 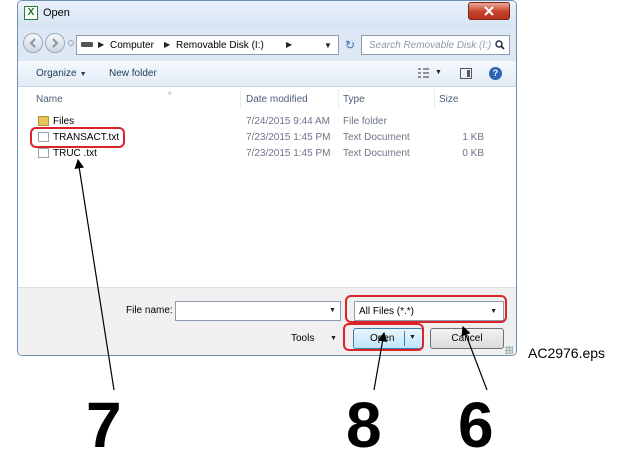 I want to click on figure-id: AC2976.eps, so click(x=567, y=353).